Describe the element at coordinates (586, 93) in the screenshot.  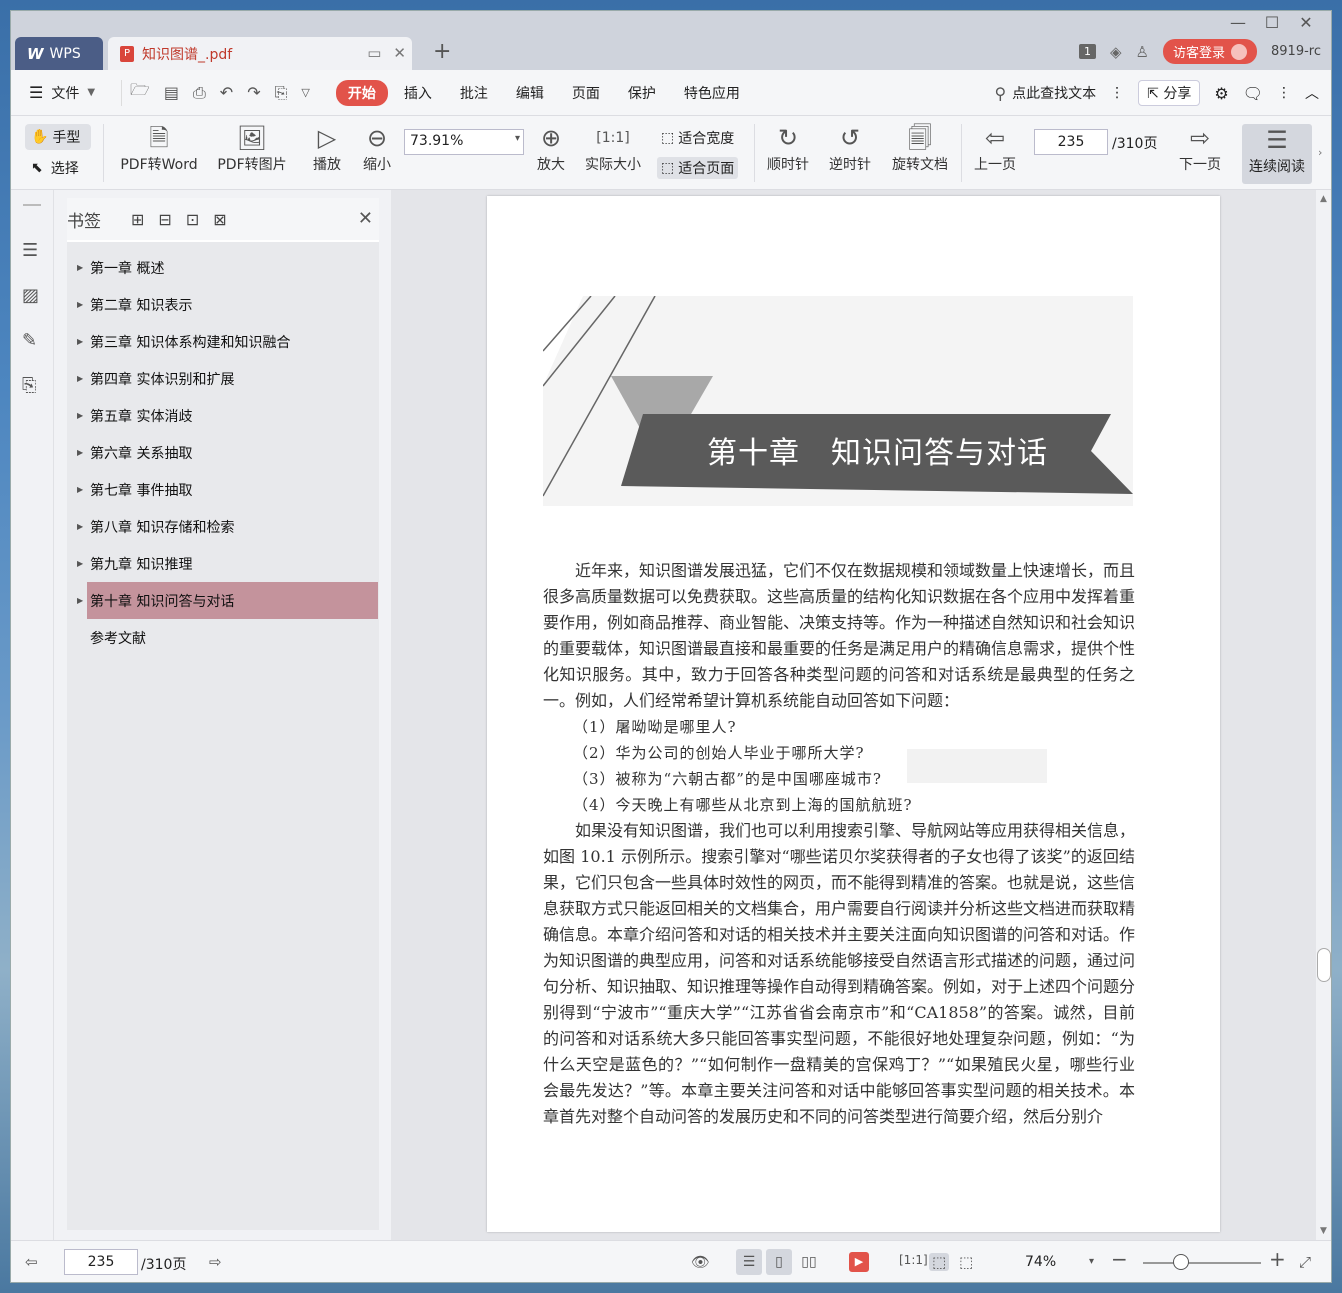
I see `tab-page: 页面` at that location.